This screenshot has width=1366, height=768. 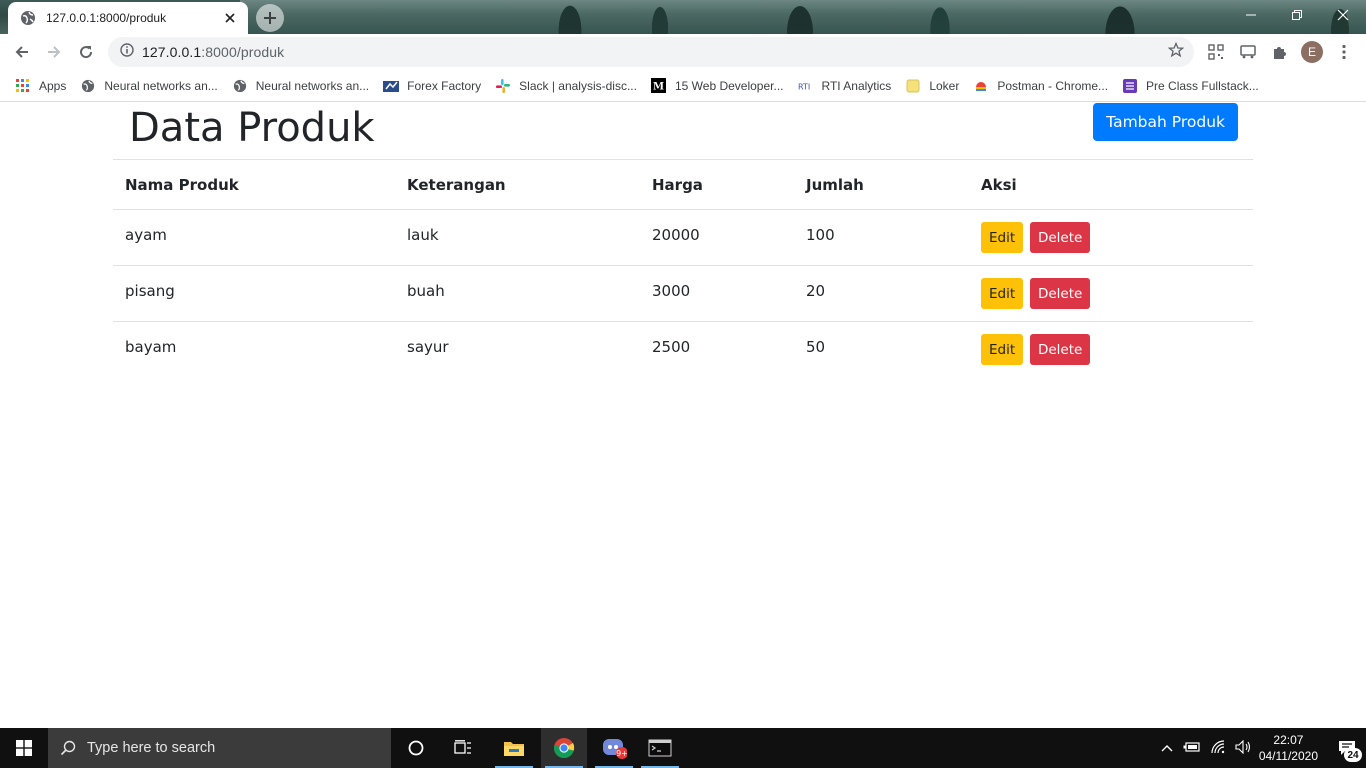 I want to click on cortana-circle-icon, so click(x=416, y=748).